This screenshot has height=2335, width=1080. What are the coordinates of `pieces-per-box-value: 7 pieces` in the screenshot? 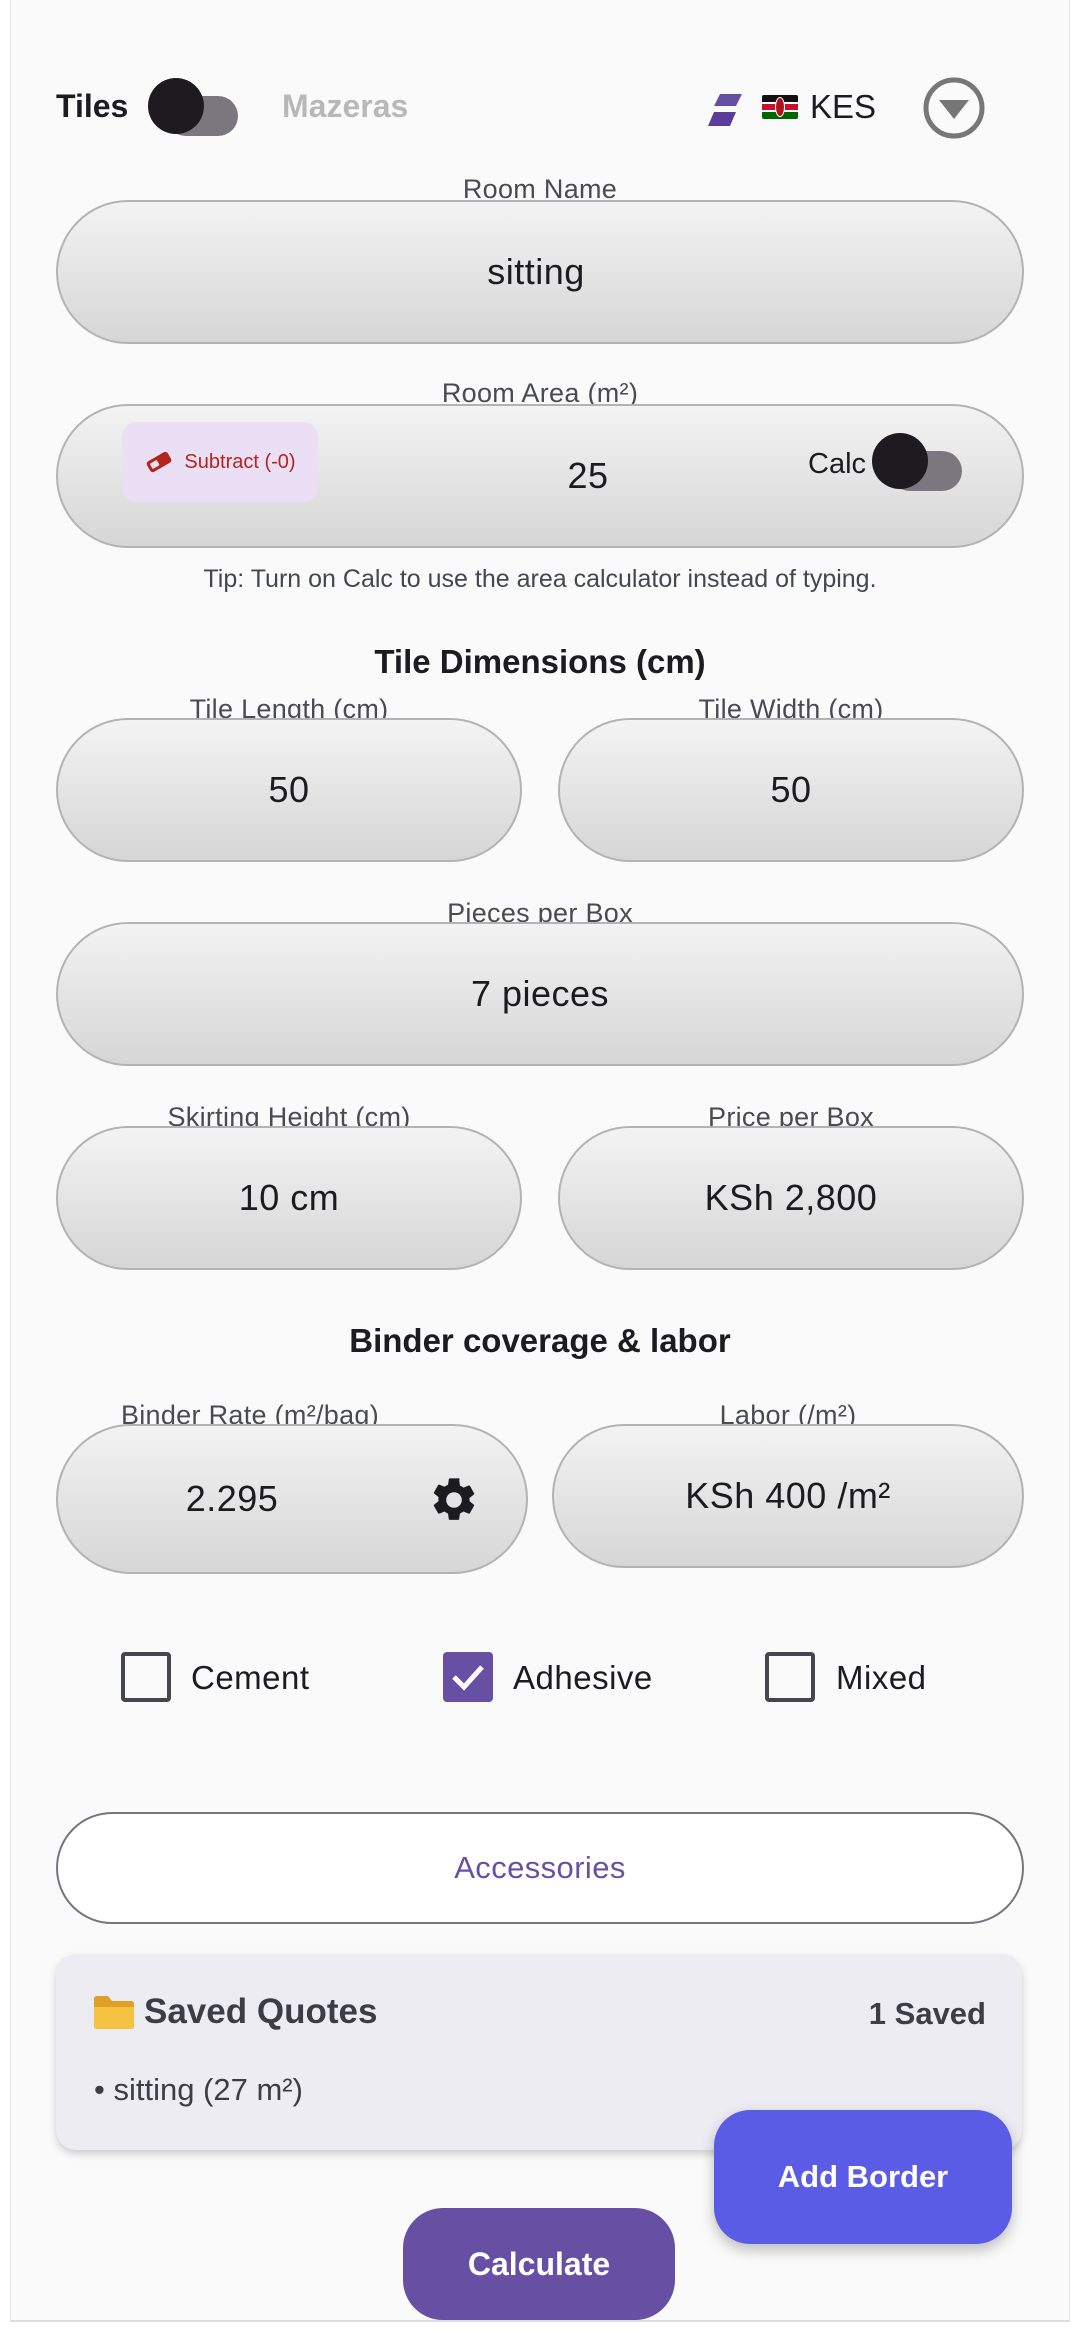 It's located at (540, 993).